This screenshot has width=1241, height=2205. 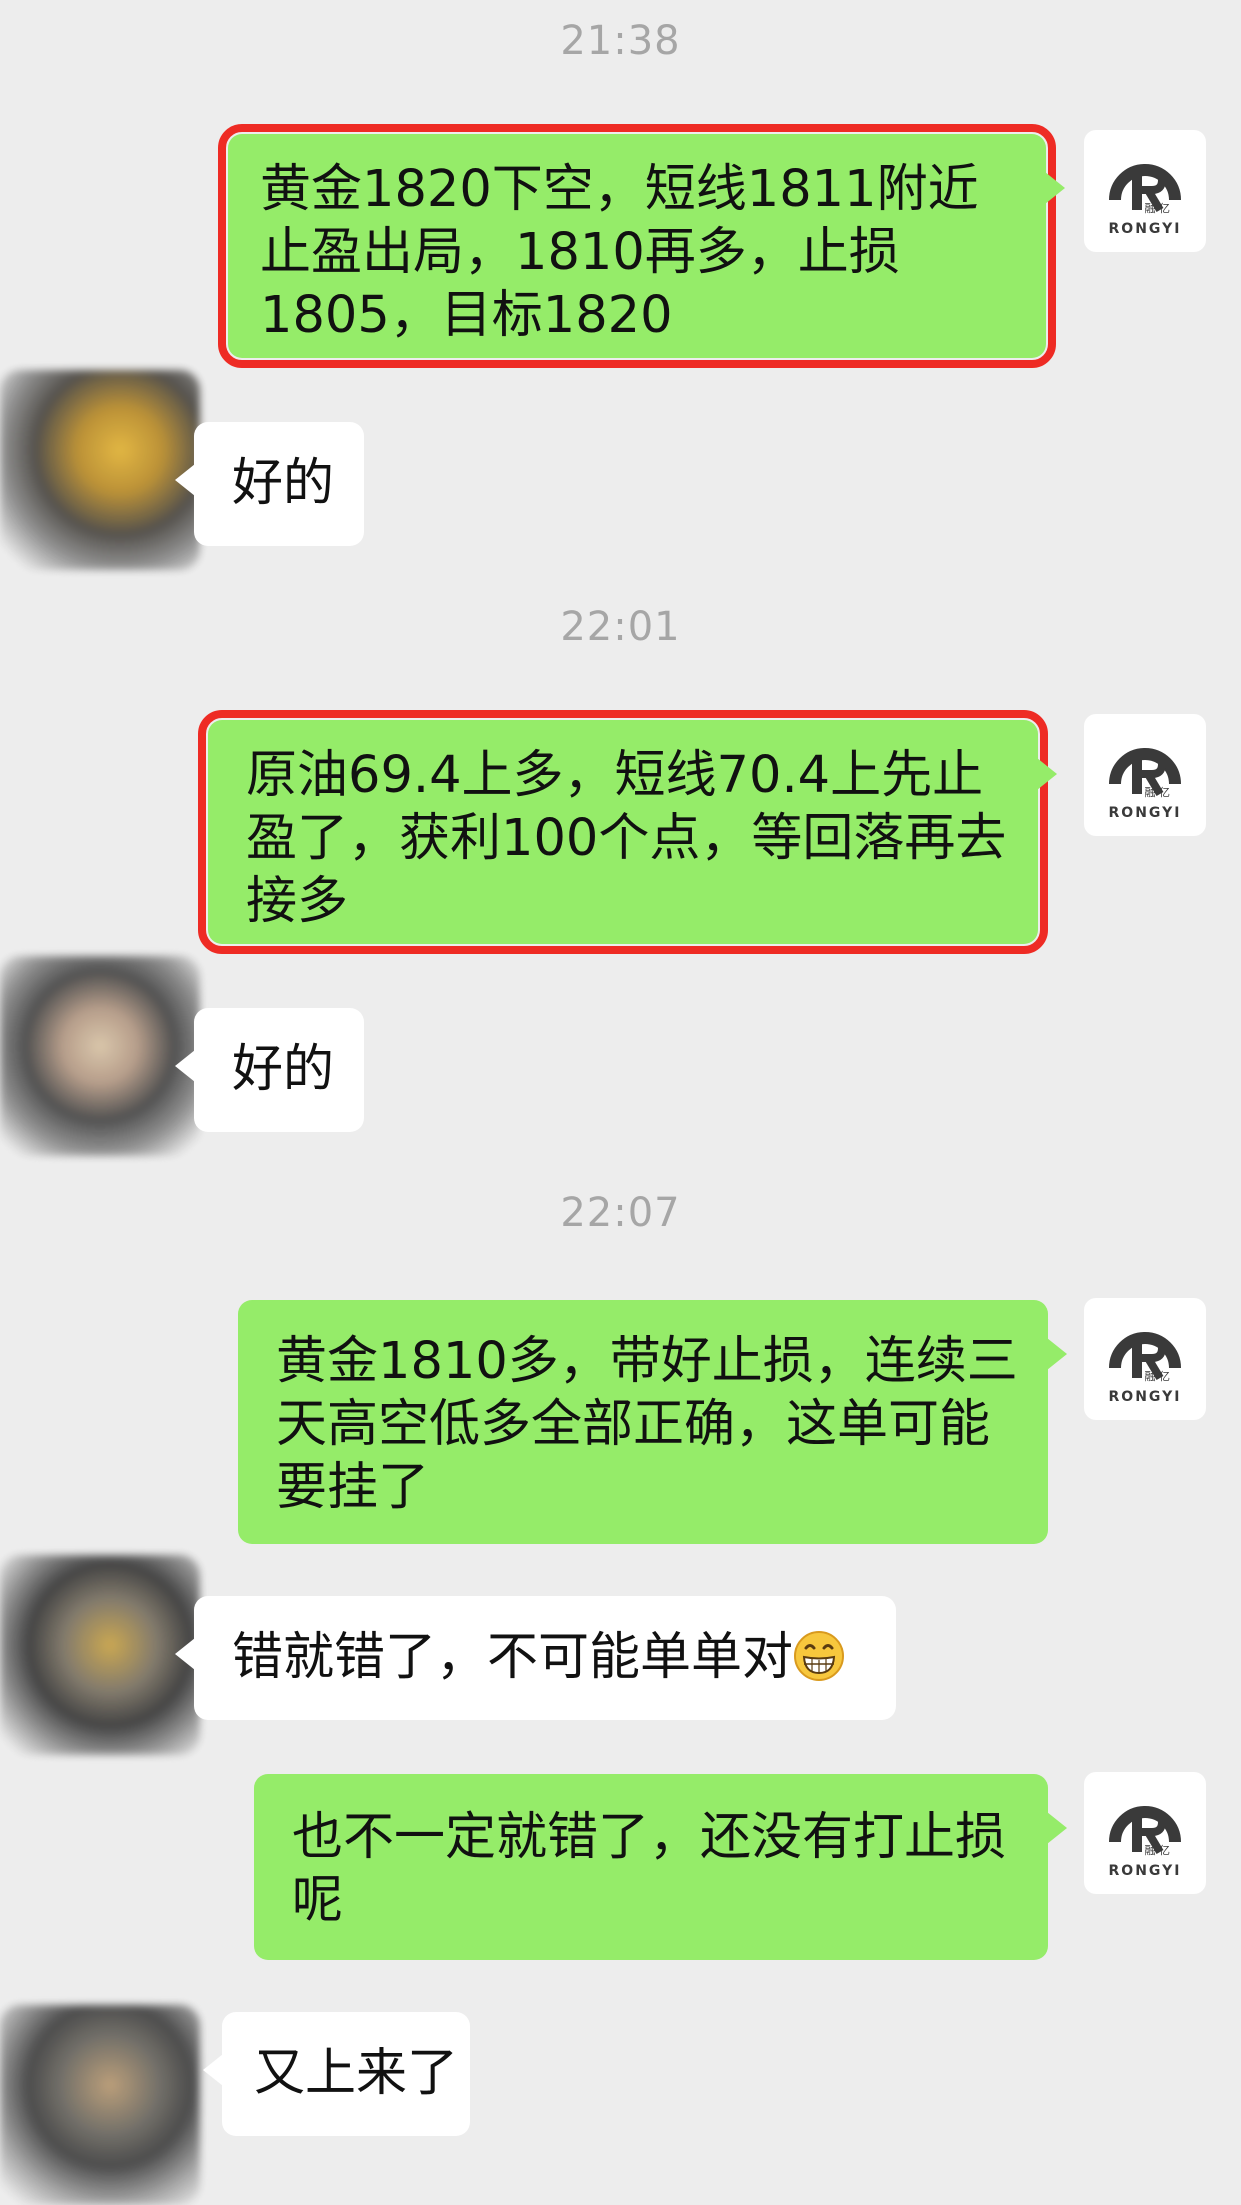 What do you see at coordinates (356, 2073) in the screenshot?
I see `message-text: 又上来了` at bounding box center [356, 2073].